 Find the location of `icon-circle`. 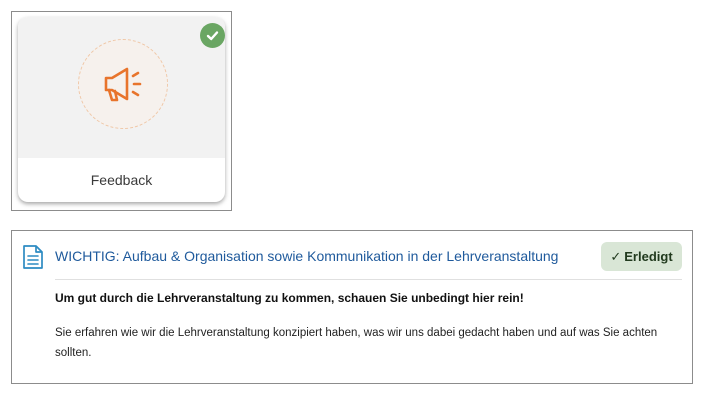

icon-circle is located at coordinates (123, 84).